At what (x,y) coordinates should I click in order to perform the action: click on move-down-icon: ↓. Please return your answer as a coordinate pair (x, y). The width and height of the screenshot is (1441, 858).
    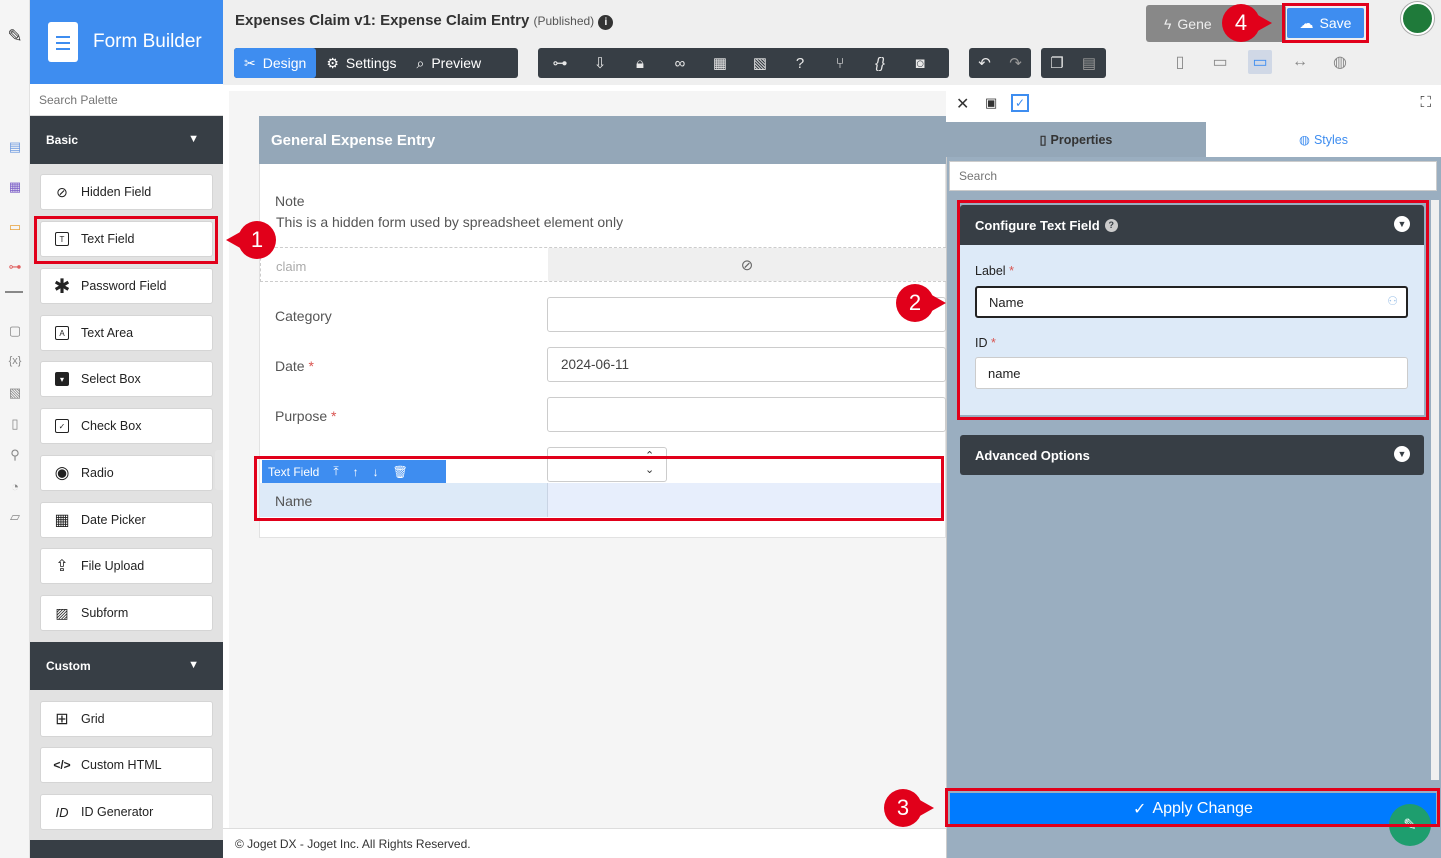
    Looking at the image, I should click on (376, 472).